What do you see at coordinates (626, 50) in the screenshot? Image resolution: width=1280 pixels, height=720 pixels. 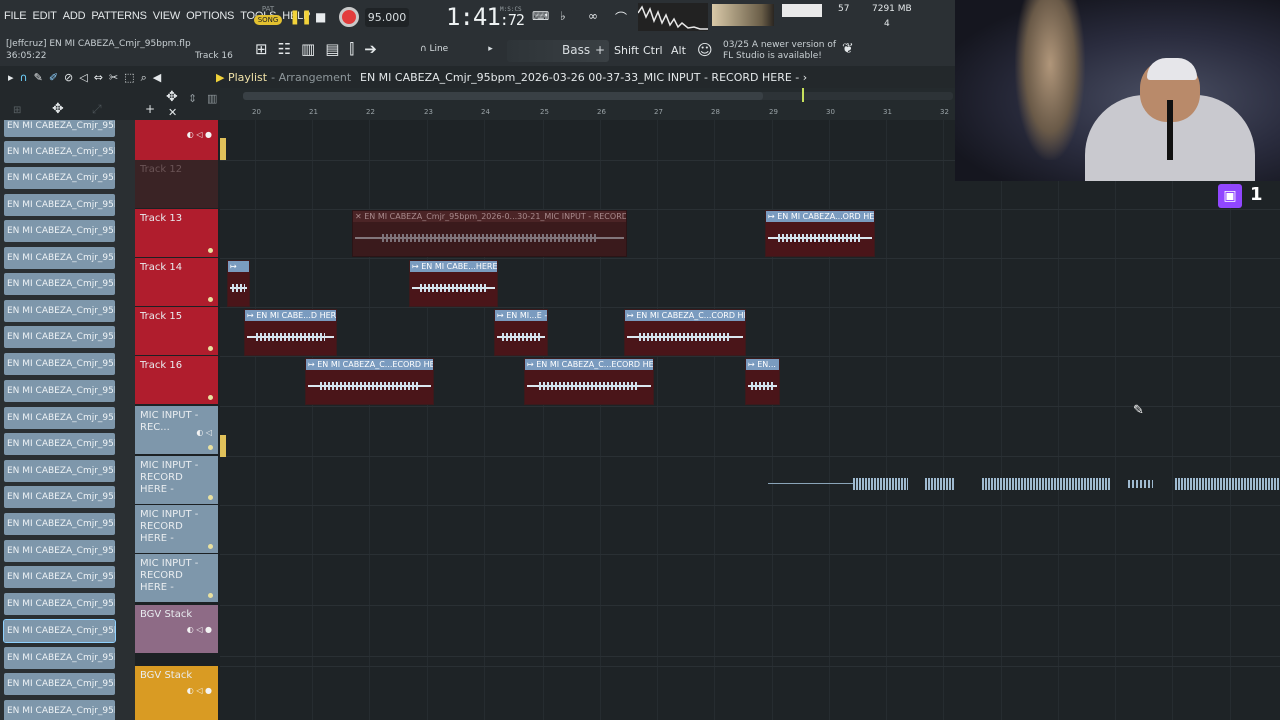 I see `shift-modifier: Shift` at bounding box center [626, 50].